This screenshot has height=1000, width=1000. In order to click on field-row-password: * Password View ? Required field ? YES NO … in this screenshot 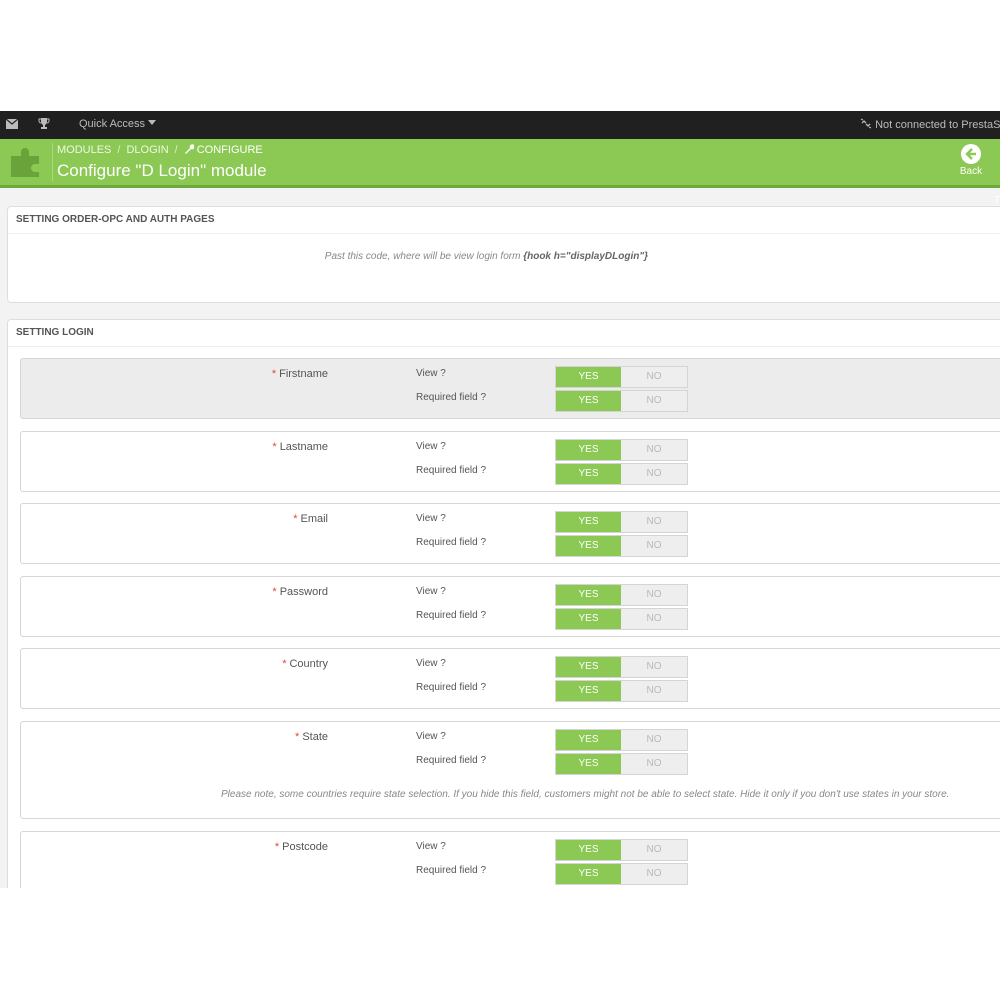, I will do `click(510, 606)`.